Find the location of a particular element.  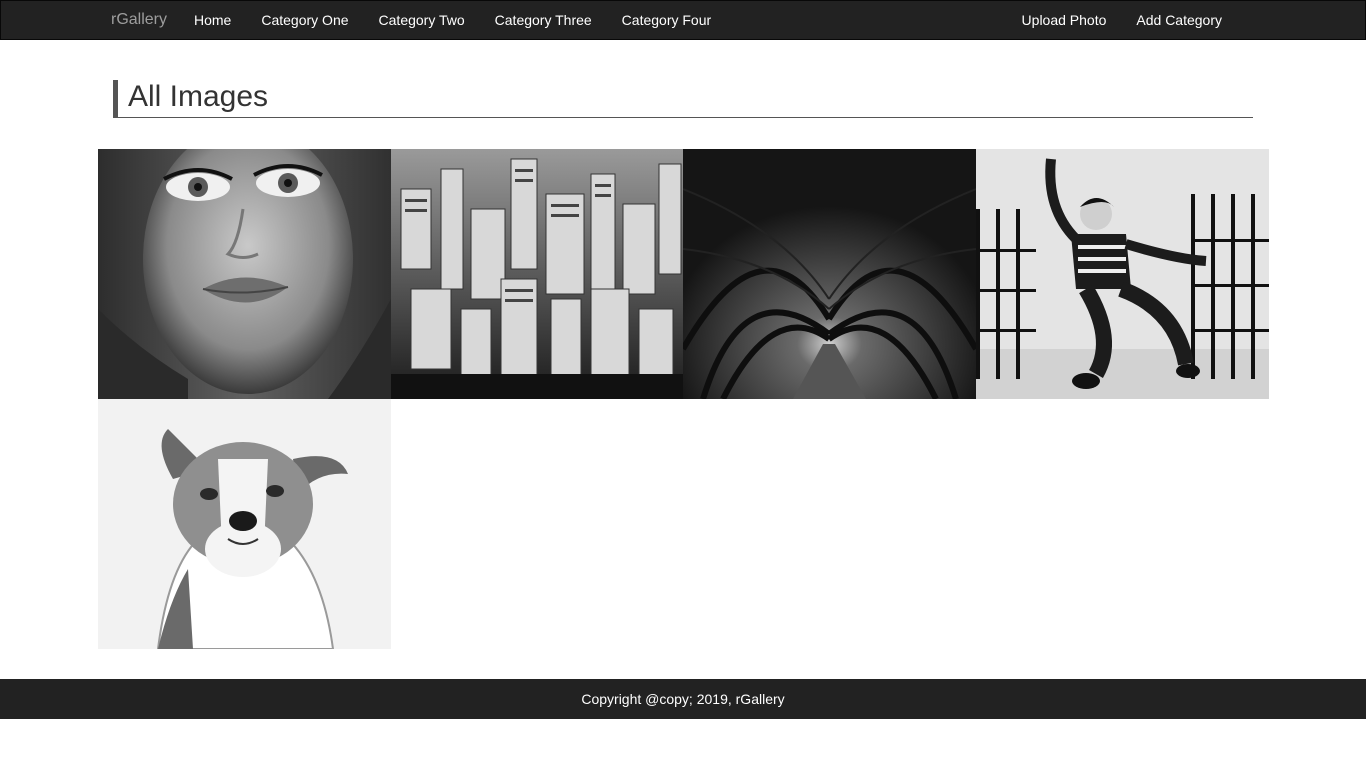

page-title: All Images is located at coordinates (198, 96).